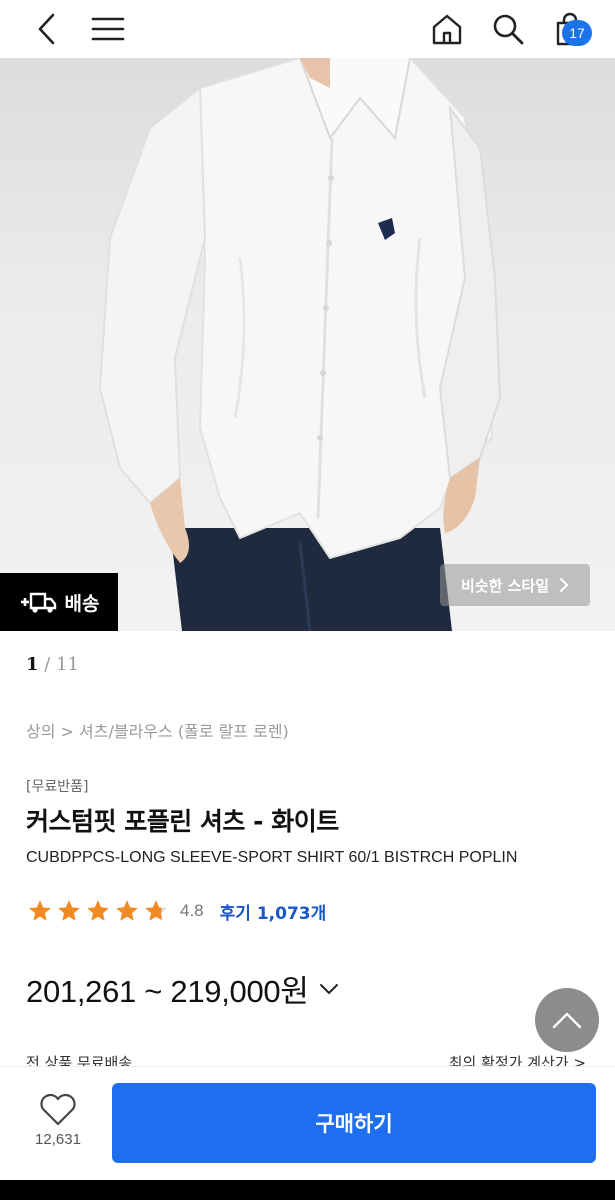  I want to click on similar-style-label: 비슷한 스타일, so click(505, 585).